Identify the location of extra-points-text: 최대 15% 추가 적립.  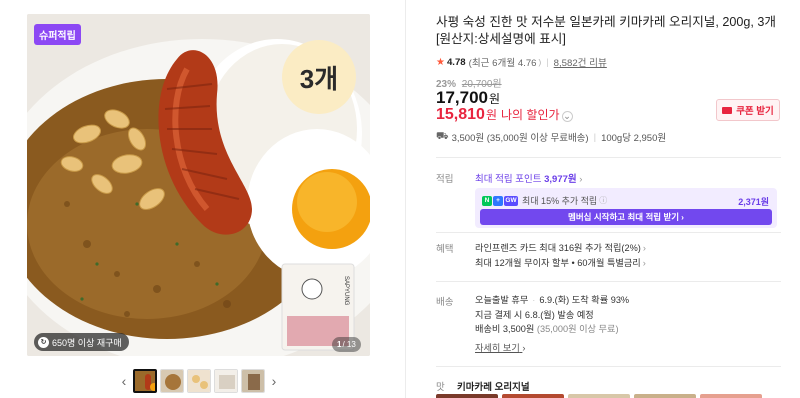
(560, 201).